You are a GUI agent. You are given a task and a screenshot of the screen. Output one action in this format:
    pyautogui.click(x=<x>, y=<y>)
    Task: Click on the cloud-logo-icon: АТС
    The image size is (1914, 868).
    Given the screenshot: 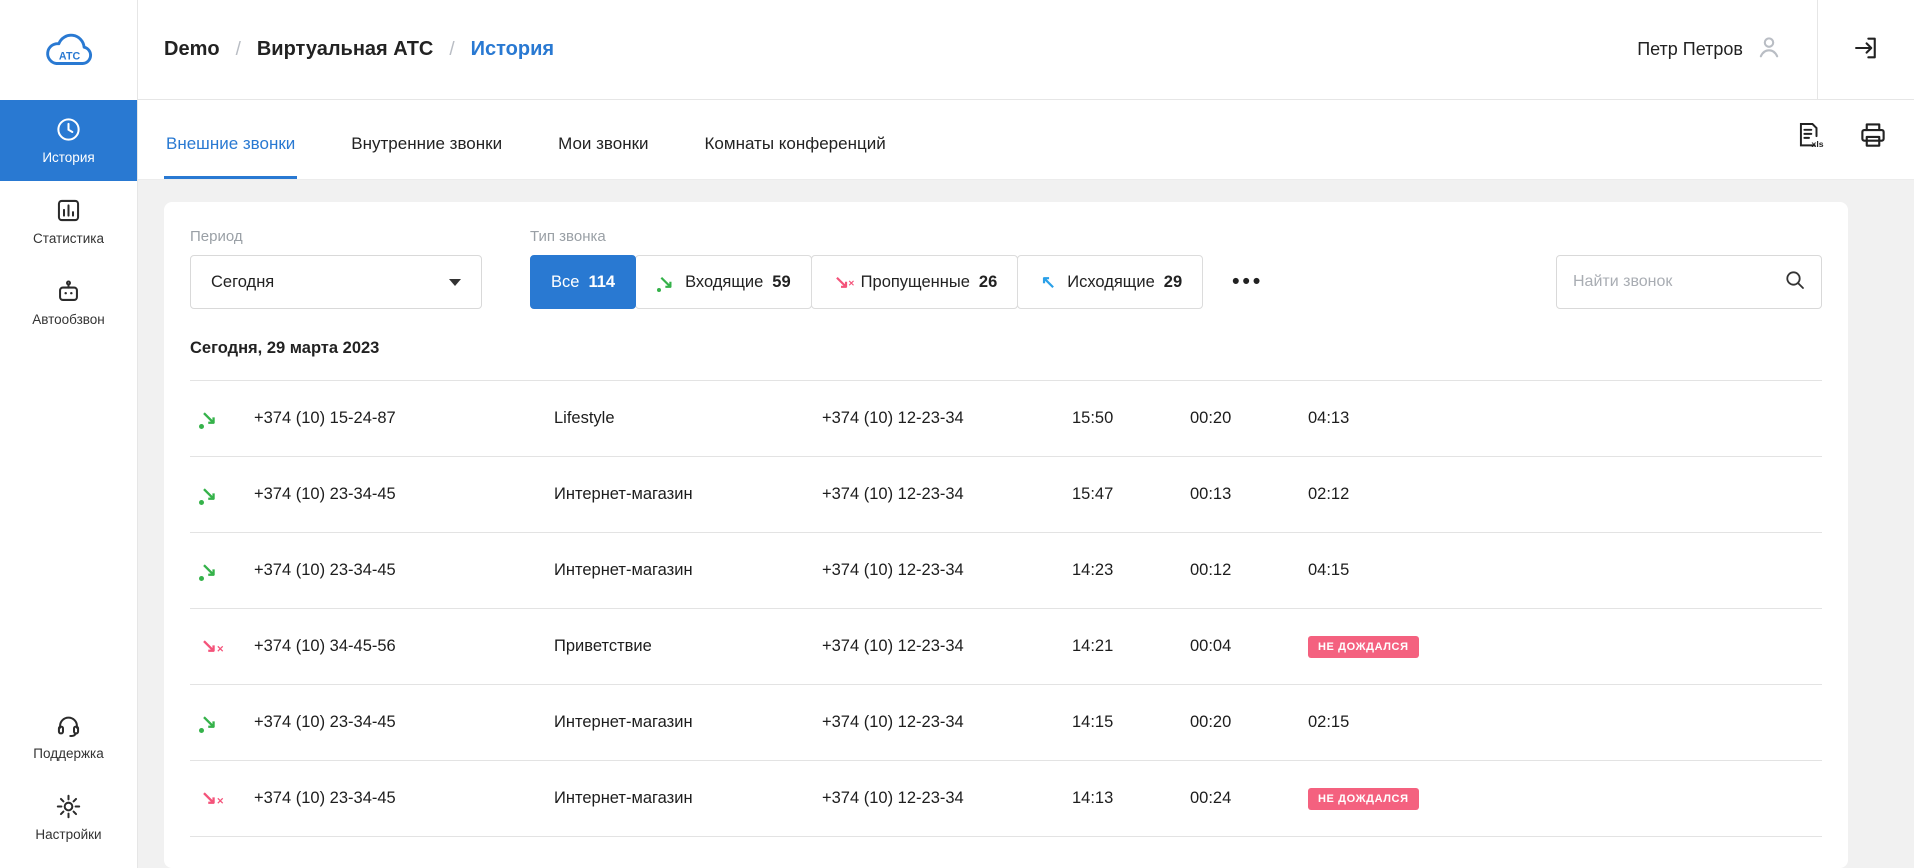 What is the action you would take?
    pyautogui.click(x=69, y=50)
    